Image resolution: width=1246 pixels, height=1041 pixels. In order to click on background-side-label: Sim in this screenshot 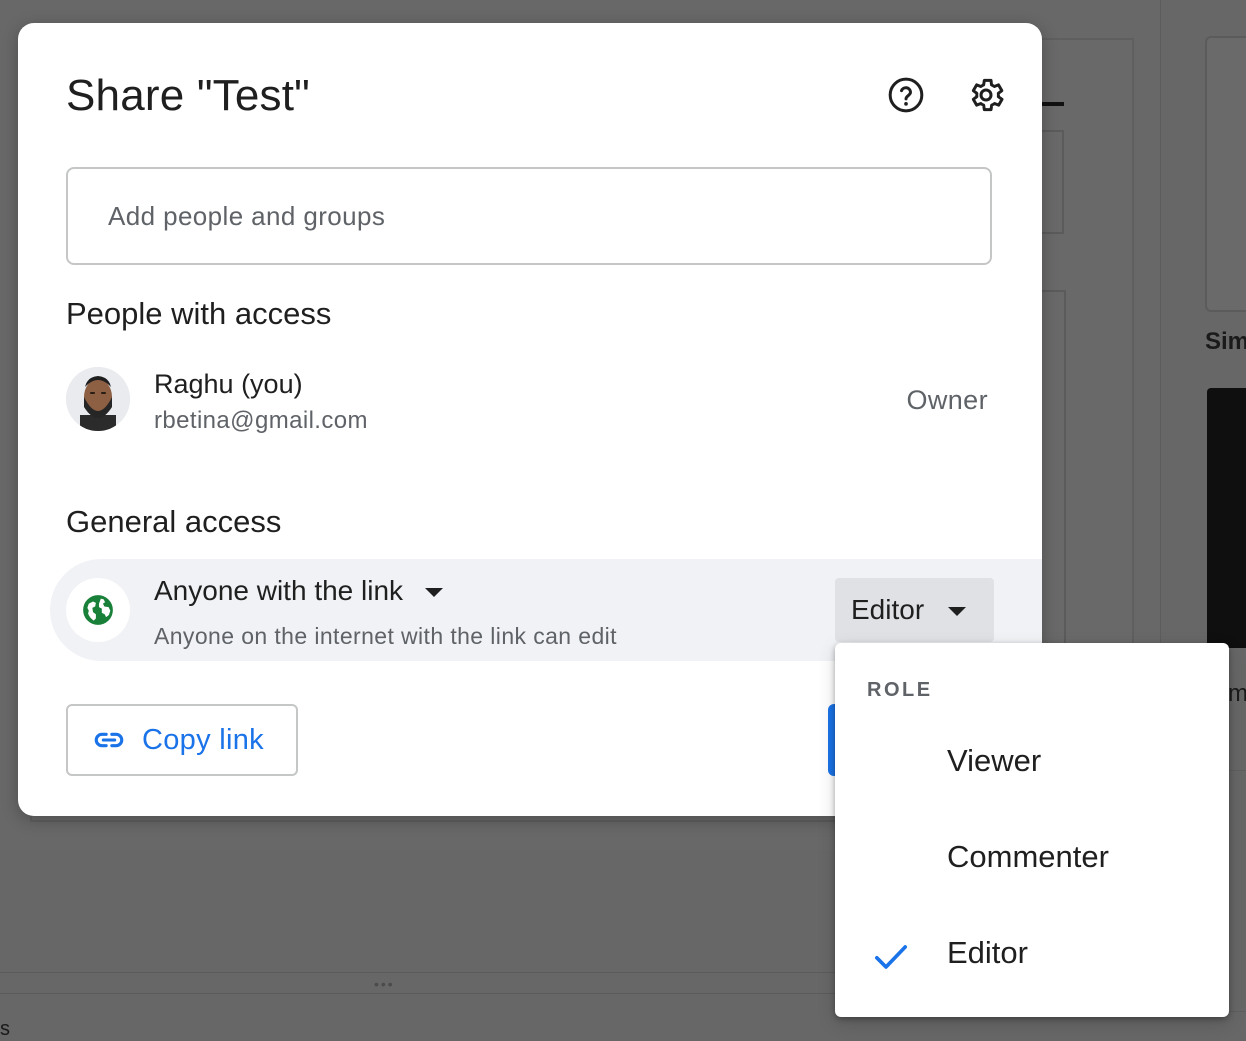, I will do `click(1225, 341)`.